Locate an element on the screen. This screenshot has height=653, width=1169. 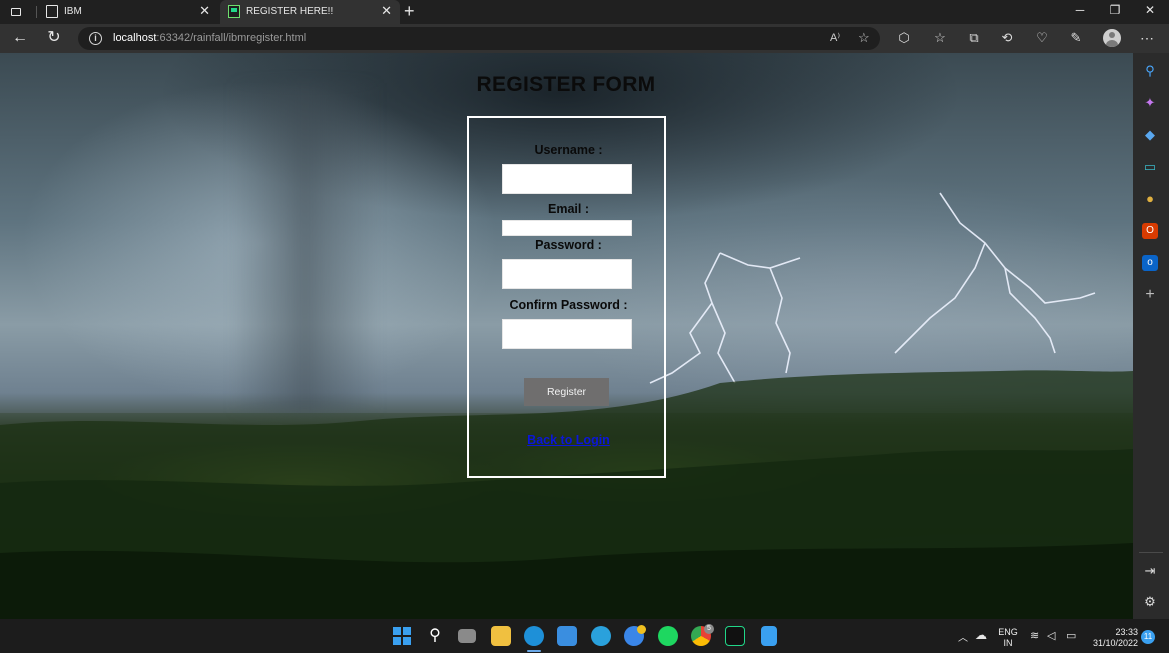
outlook-icon: o is located at coordinates (1150, 263).